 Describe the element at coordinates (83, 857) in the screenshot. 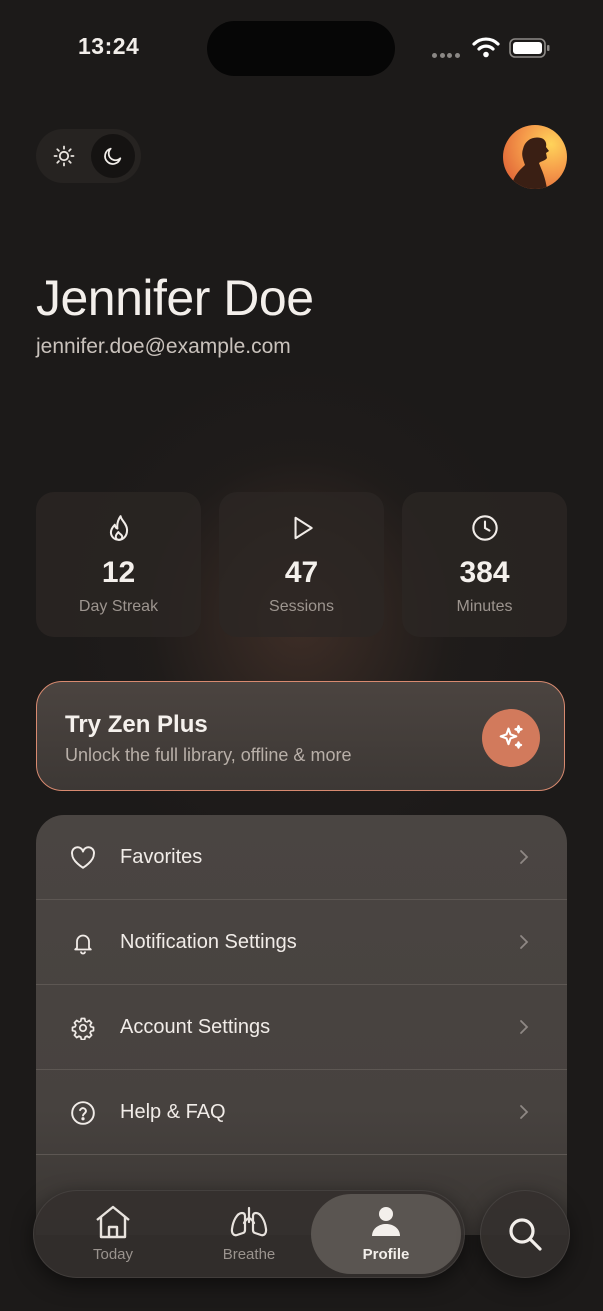

I see `heart-icon` at that location.